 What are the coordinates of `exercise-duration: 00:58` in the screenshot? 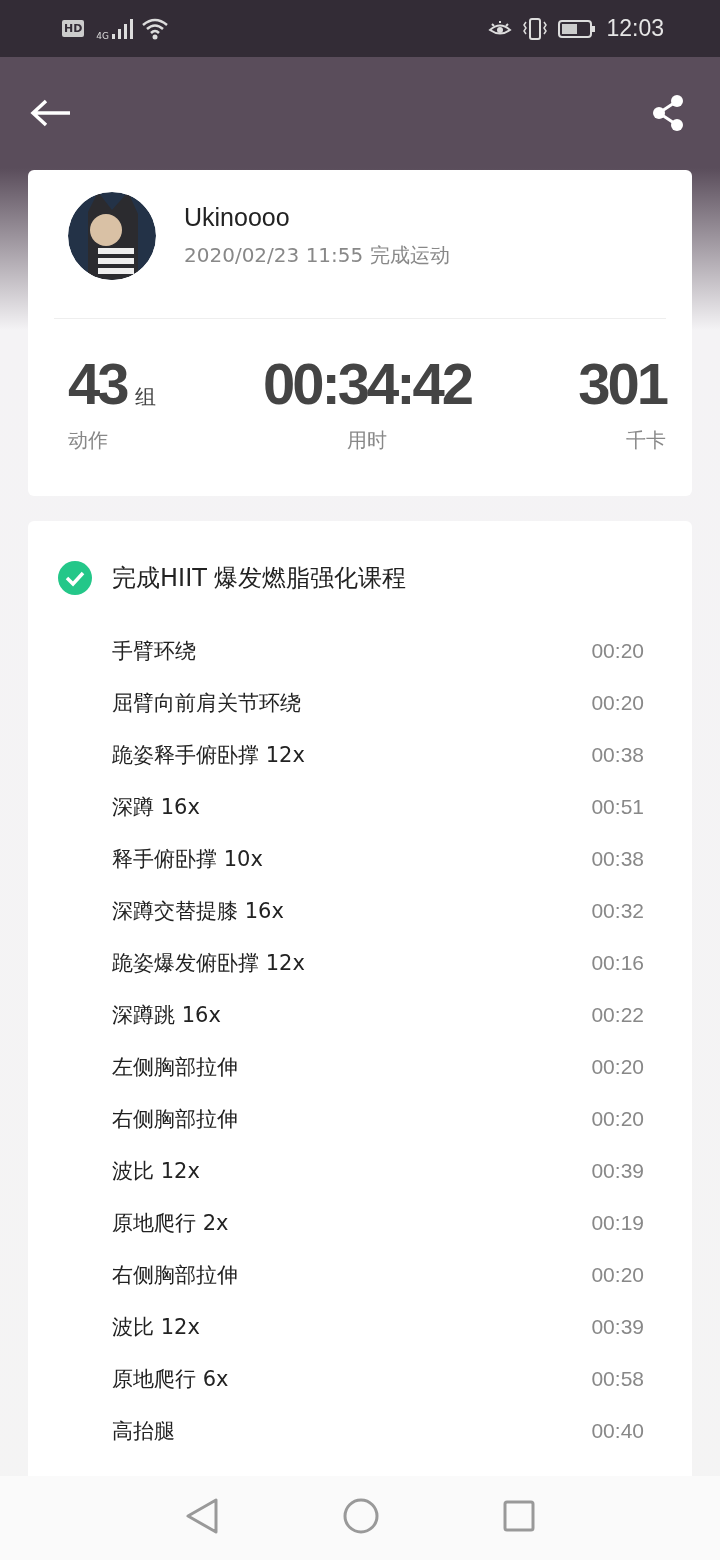 It's located at (617, 1379).